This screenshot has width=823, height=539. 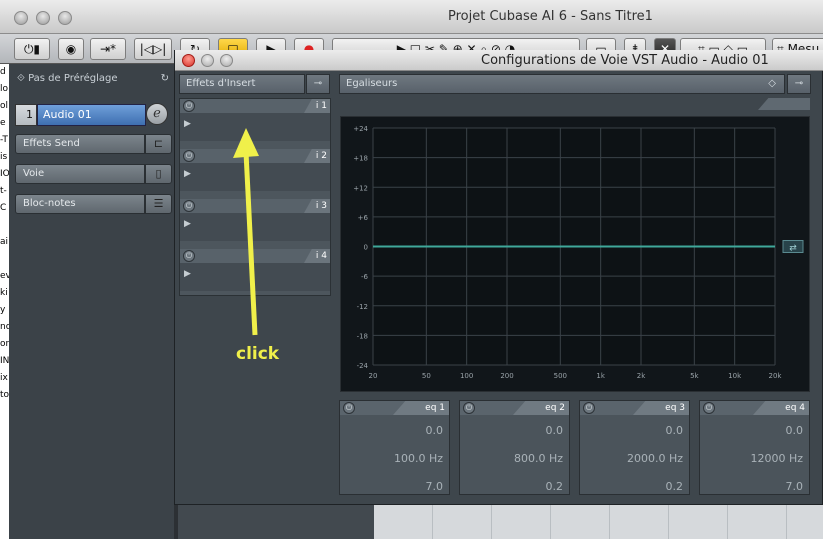 I want to click on edge-letter: ev, so click(x=4, y=276).